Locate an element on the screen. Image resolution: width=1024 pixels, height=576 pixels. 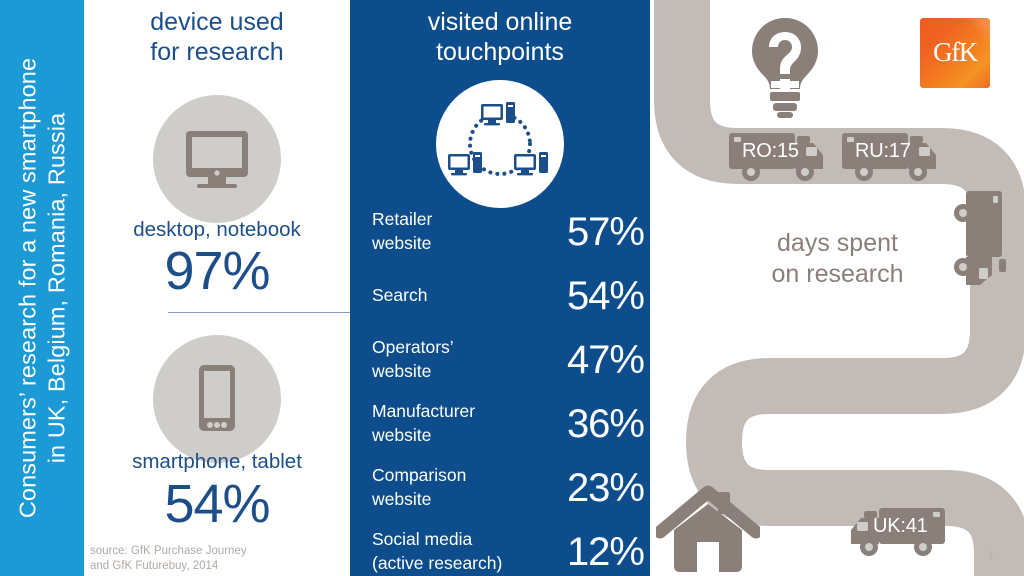
smartphone-icon-badge is located at coordinates (217, 399).